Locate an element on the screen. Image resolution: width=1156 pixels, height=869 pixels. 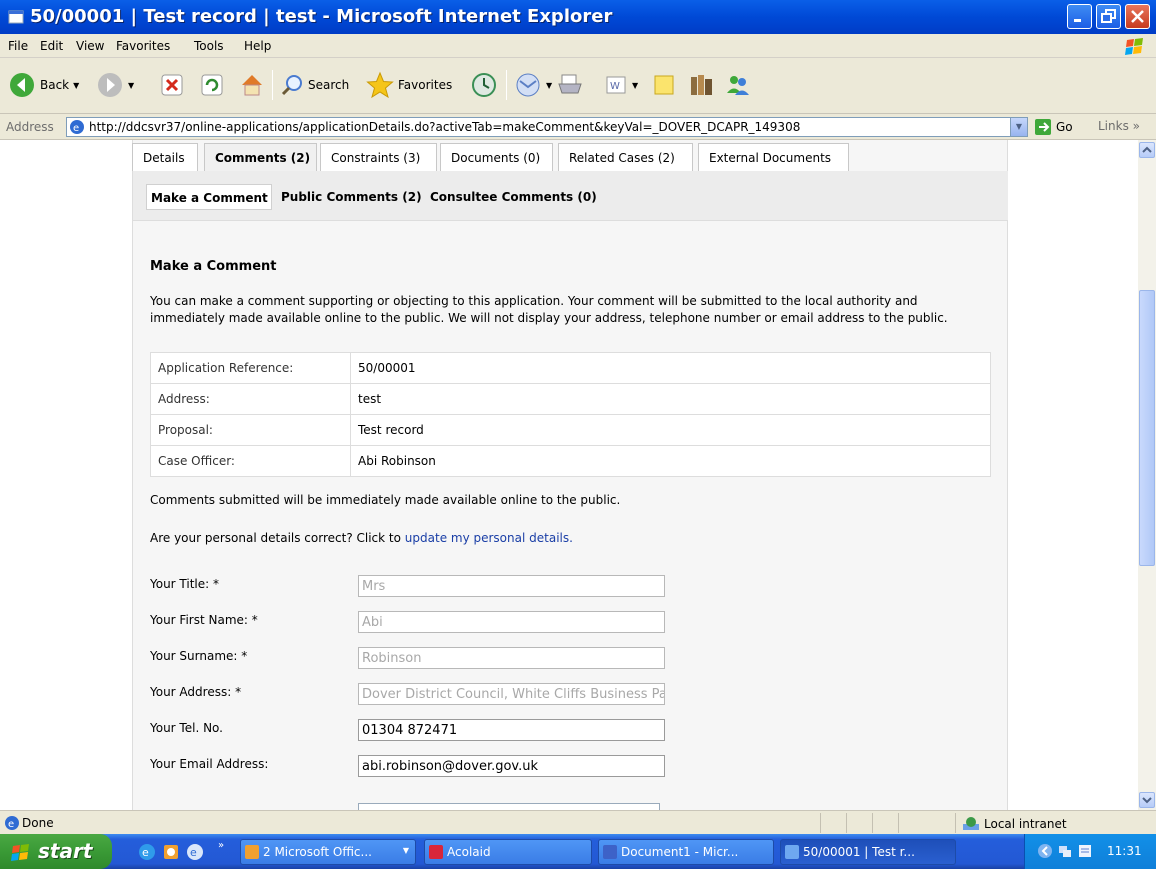
minimize-button is located at coordinates (1079, 16).